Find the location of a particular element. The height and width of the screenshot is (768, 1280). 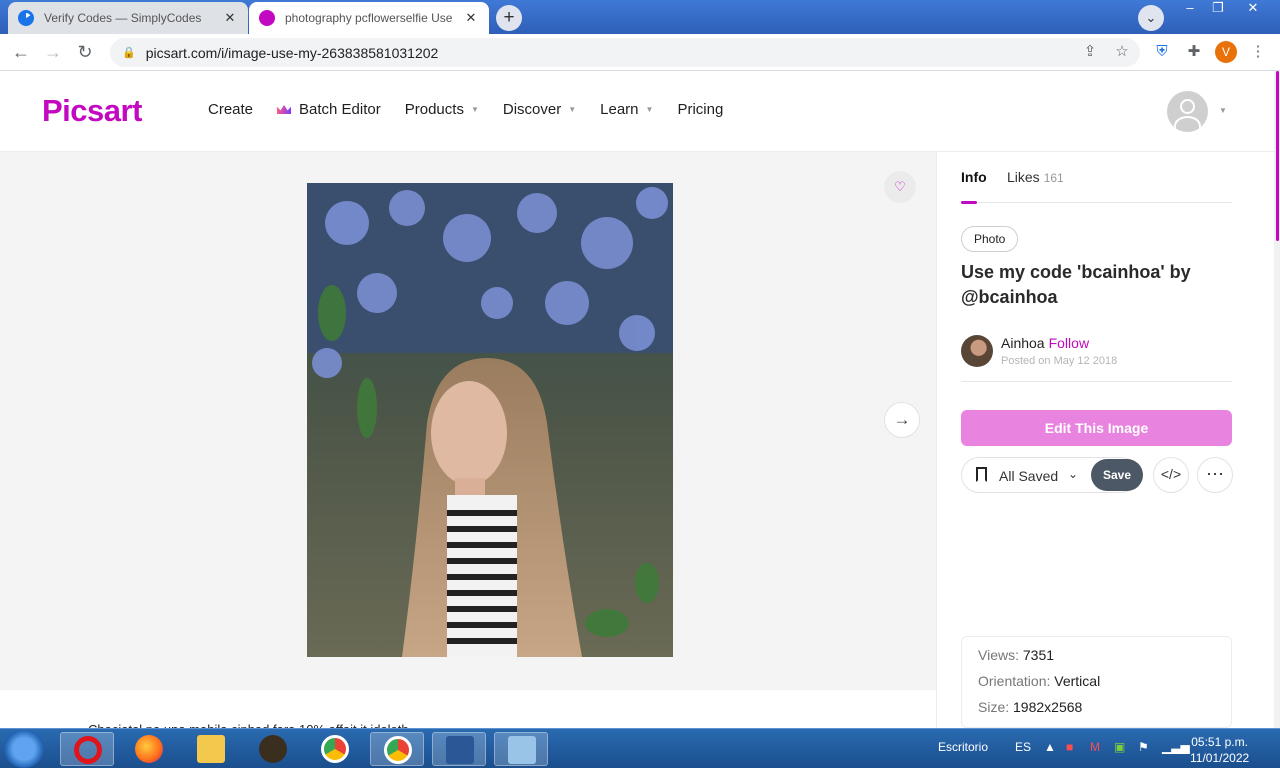

taskbar-word is located at coordinates (459, 749).